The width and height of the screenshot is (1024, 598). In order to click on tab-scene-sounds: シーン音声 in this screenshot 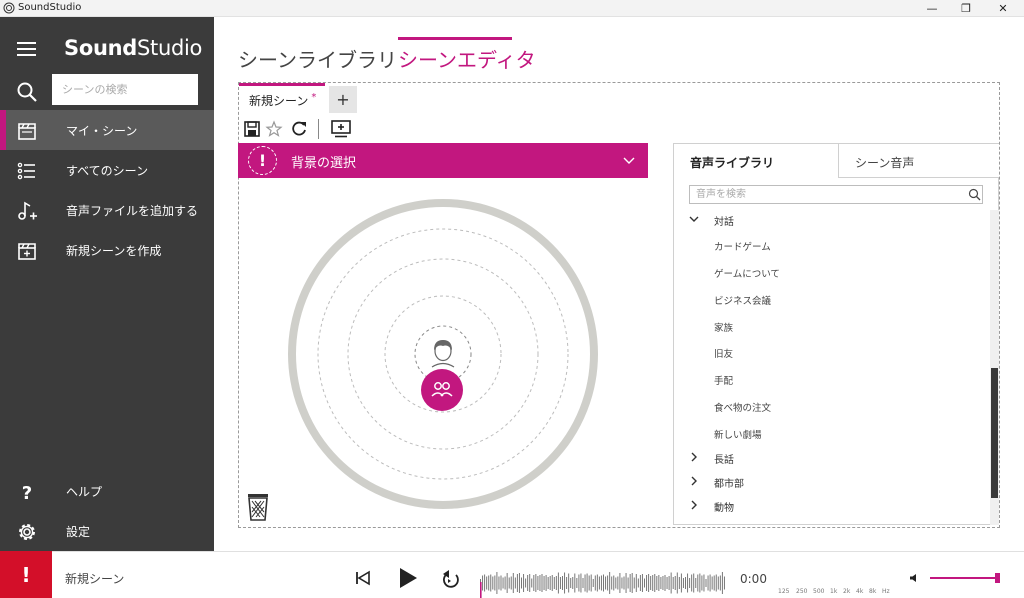, I will do `click(918, 161)`.